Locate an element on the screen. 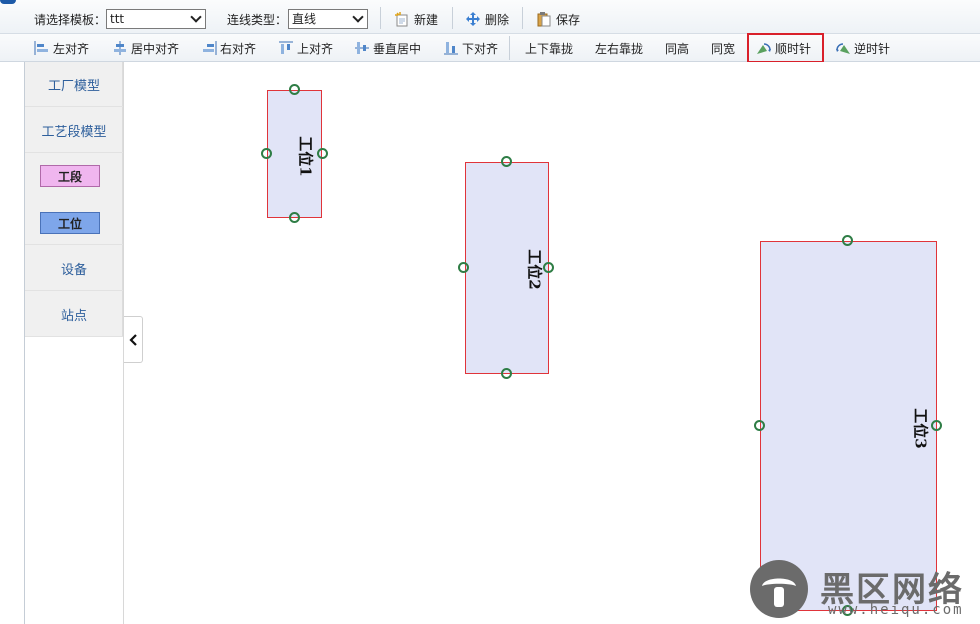  align-bottom-label: 下对齐 is located at coordinates (480, 48).